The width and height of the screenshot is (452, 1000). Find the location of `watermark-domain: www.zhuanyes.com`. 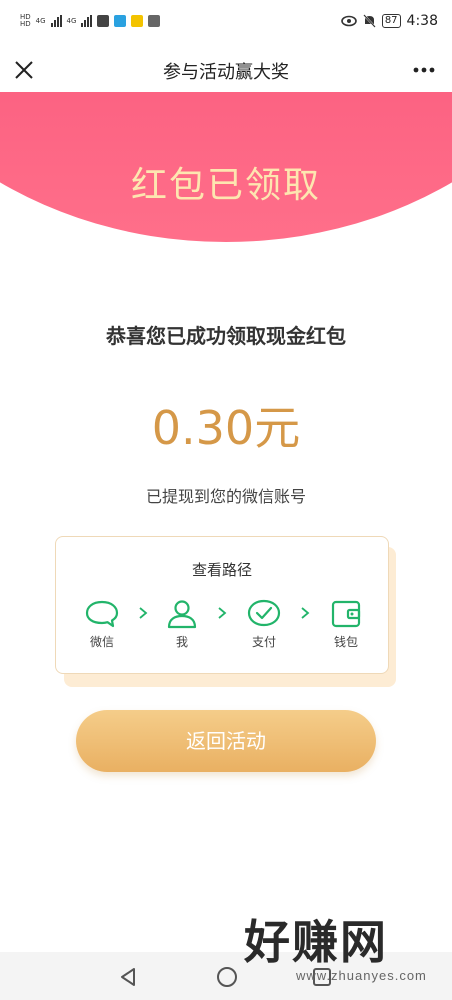

watermark-domain: www.zhuanyes.com is located at coordinates (361, 975).